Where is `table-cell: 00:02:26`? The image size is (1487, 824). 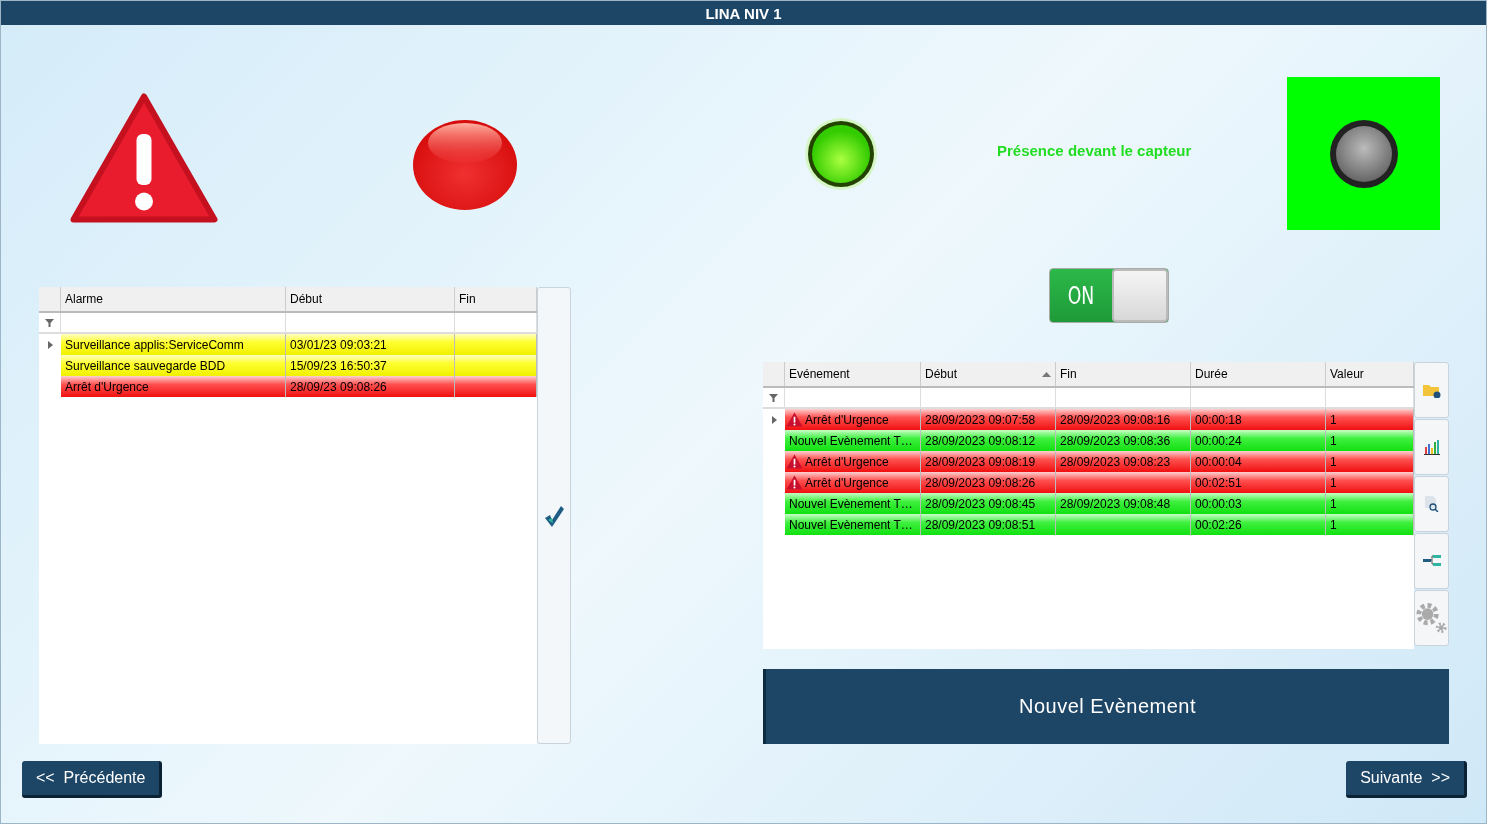
table-cell: 00:02:26 is located at coordinates (1258, 524).